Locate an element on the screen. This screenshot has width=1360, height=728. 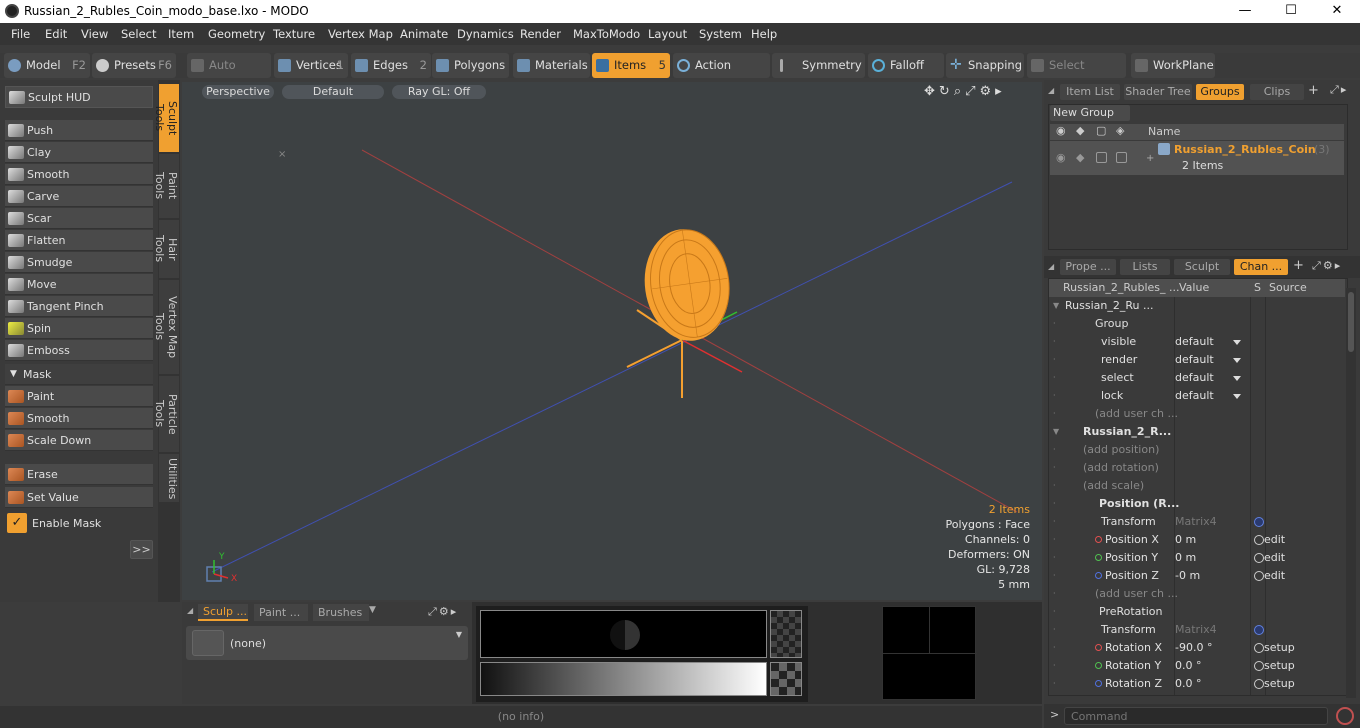
symmetry-button: Symmetry is located at coordinates (818, 65).